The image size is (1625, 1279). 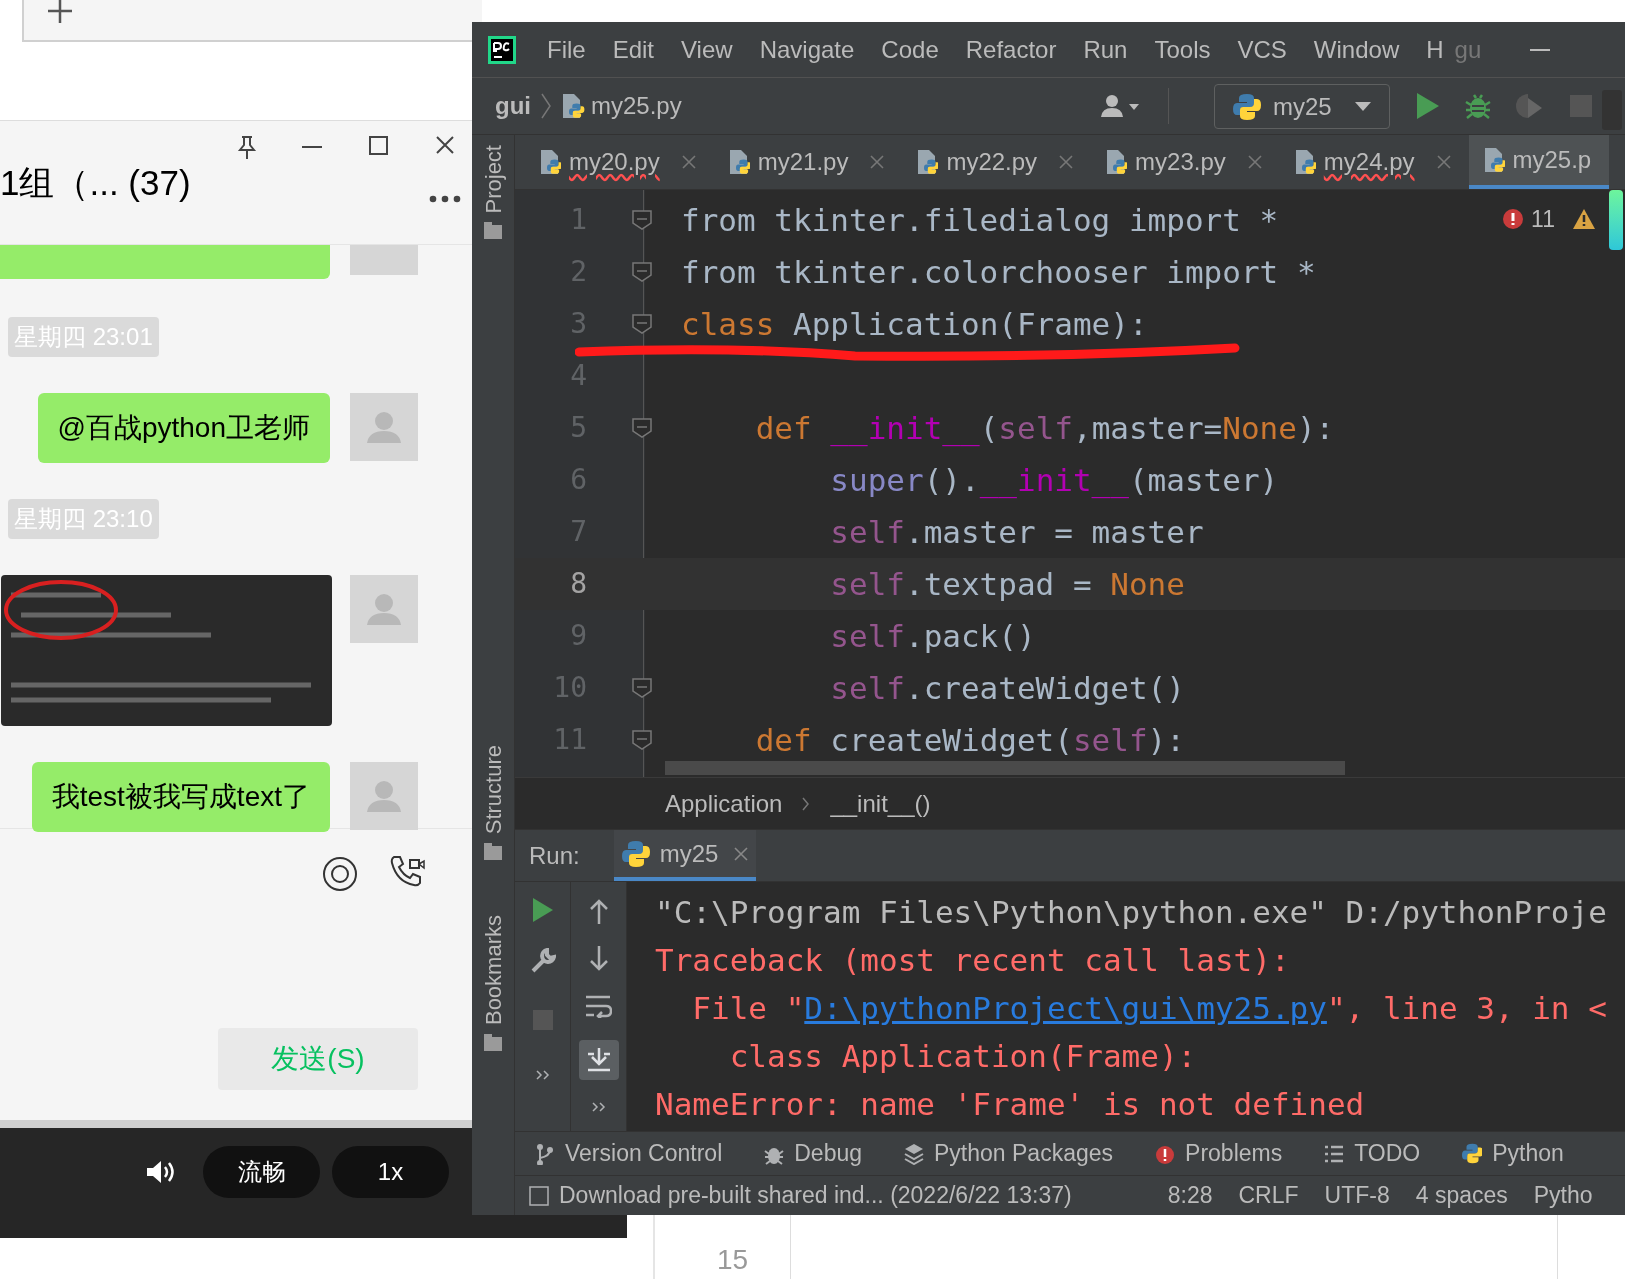 I want to click on message-bubble: 我test被我写成text了, so click(x=180, y=797).